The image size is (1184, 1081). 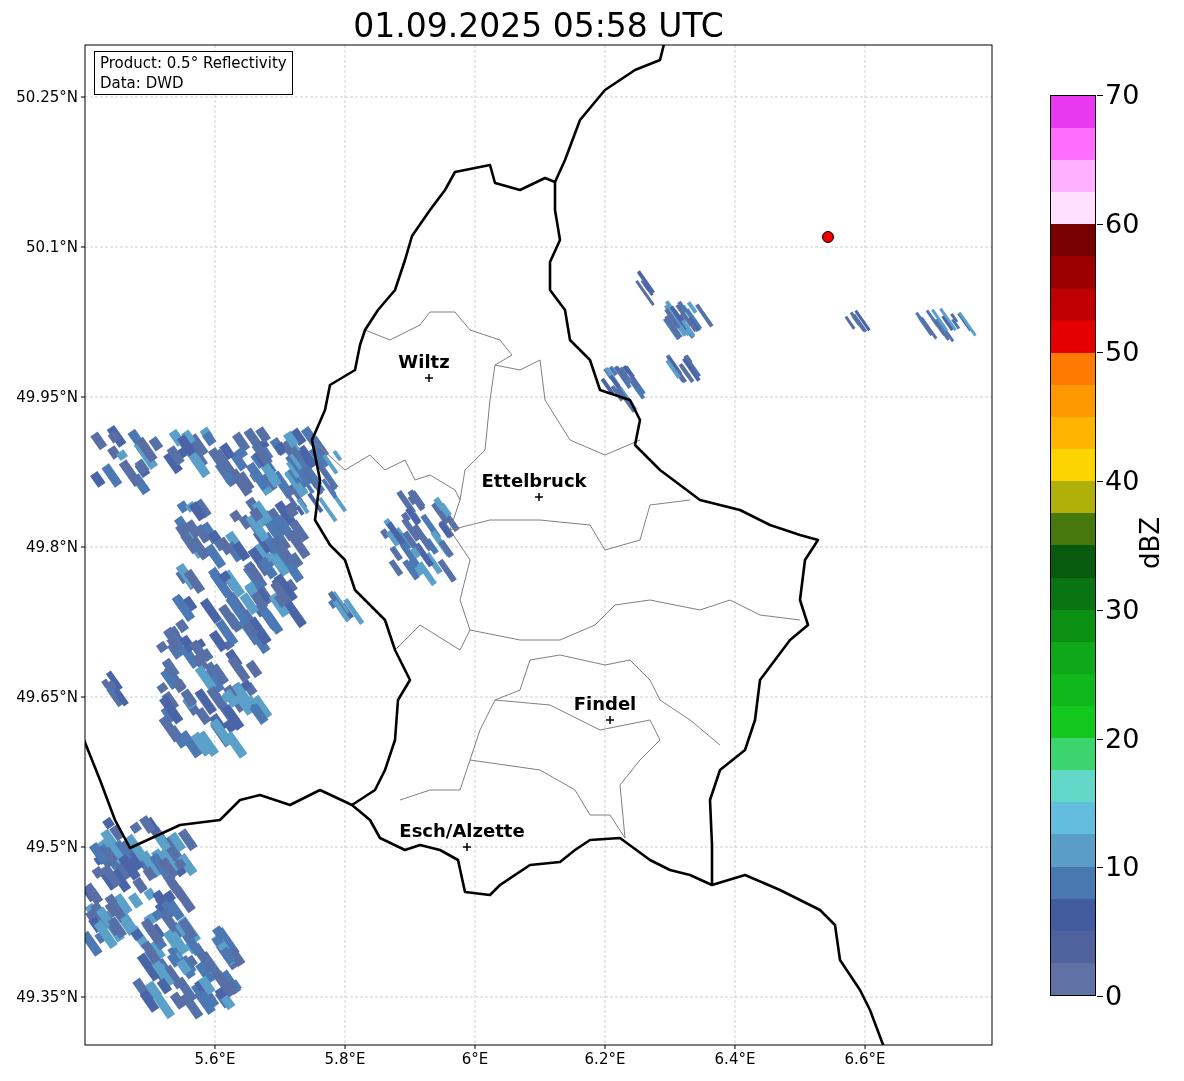 I want to click on colorbar-tick-label: 50, so click(x=1122, y=352).